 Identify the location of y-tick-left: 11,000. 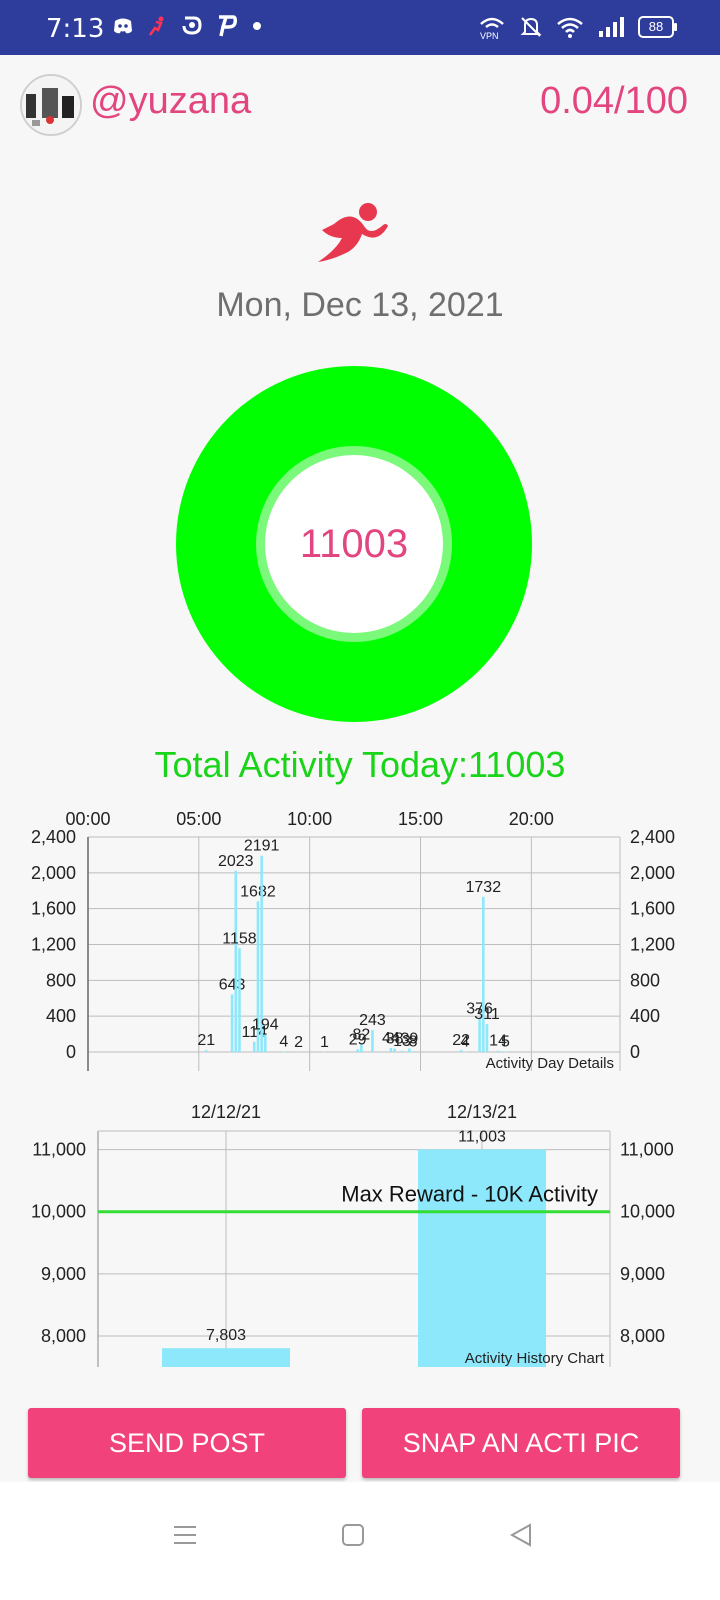
(59, 1150).